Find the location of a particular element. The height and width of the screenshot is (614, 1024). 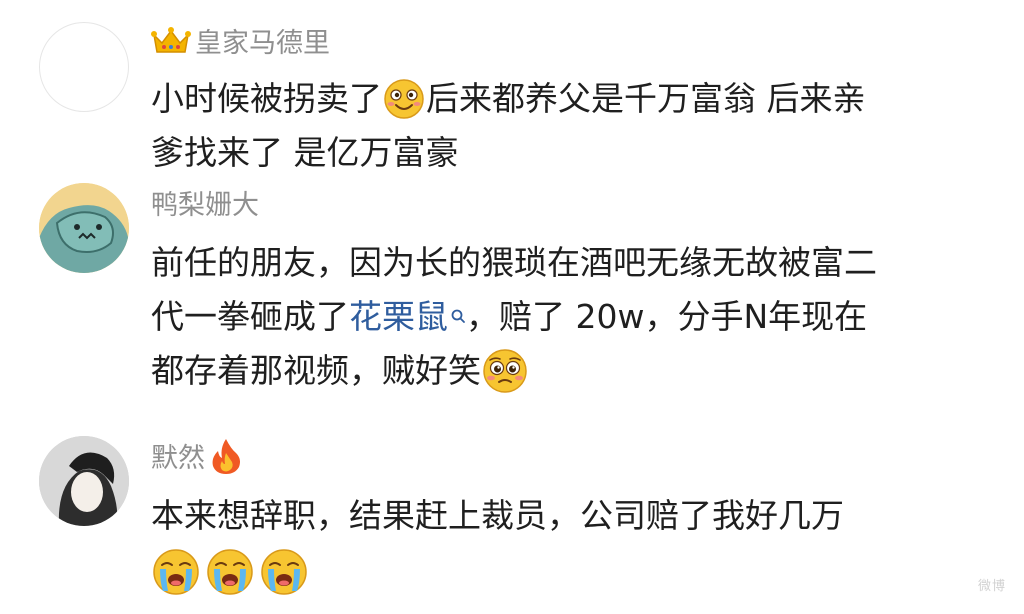

comment-username-row: 皇家马德里 is located at coordinates (240, 40).